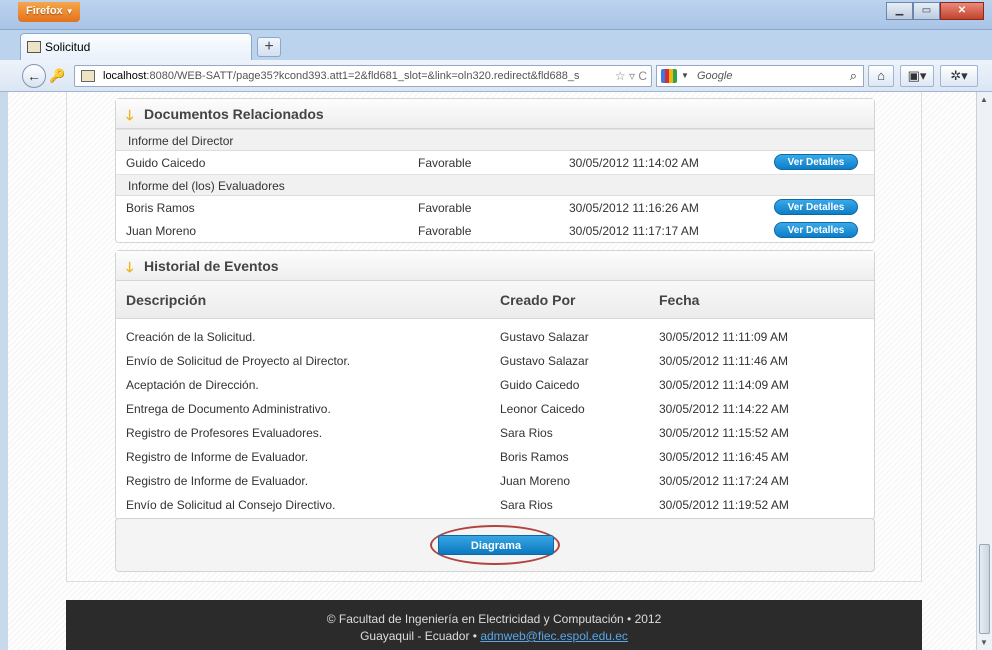 The image size is (992, 650). I want to click on home-icon: ⌂, so click(881, 76).